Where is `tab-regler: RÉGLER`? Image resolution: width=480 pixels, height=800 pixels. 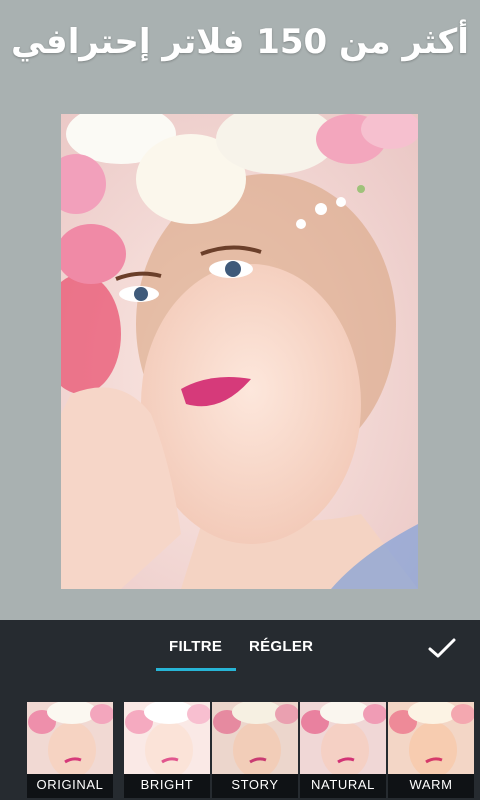 tab-regler: RÉGLER is located at coordinates (281, 646).